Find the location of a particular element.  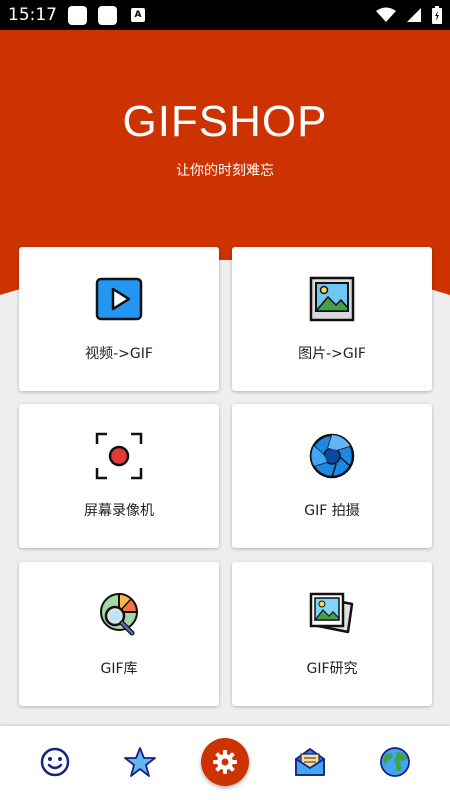

settings-button is located at coordinates (225, 762).